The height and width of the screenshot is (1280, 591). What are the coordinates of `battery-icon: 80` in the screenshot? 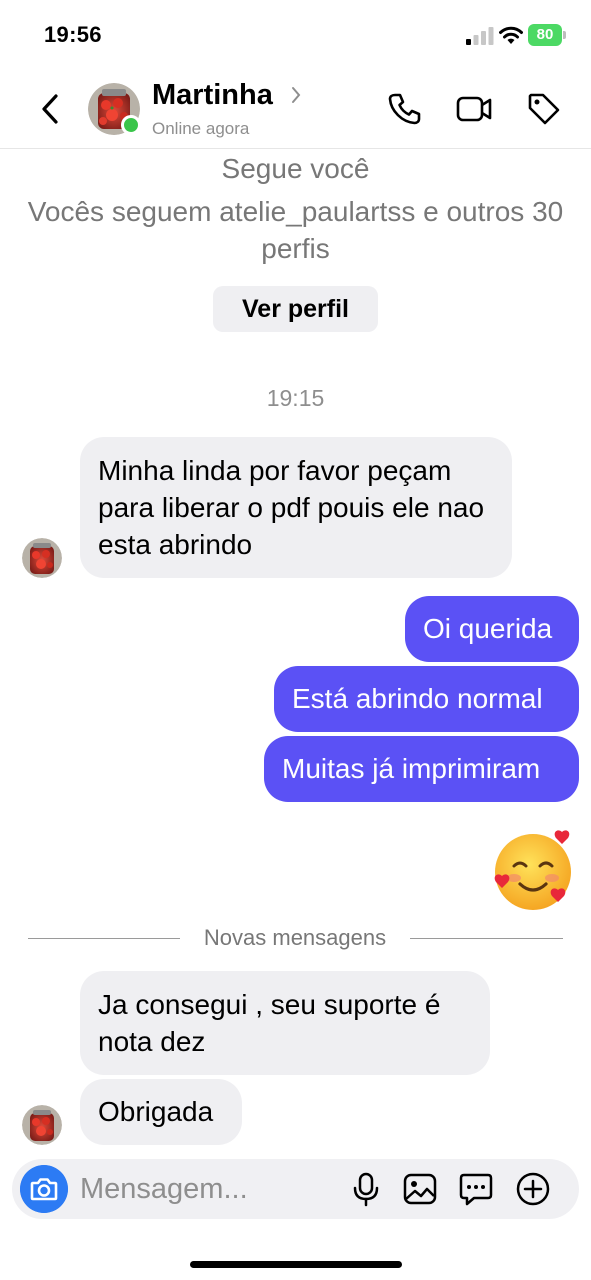 It's located at (547, 35).